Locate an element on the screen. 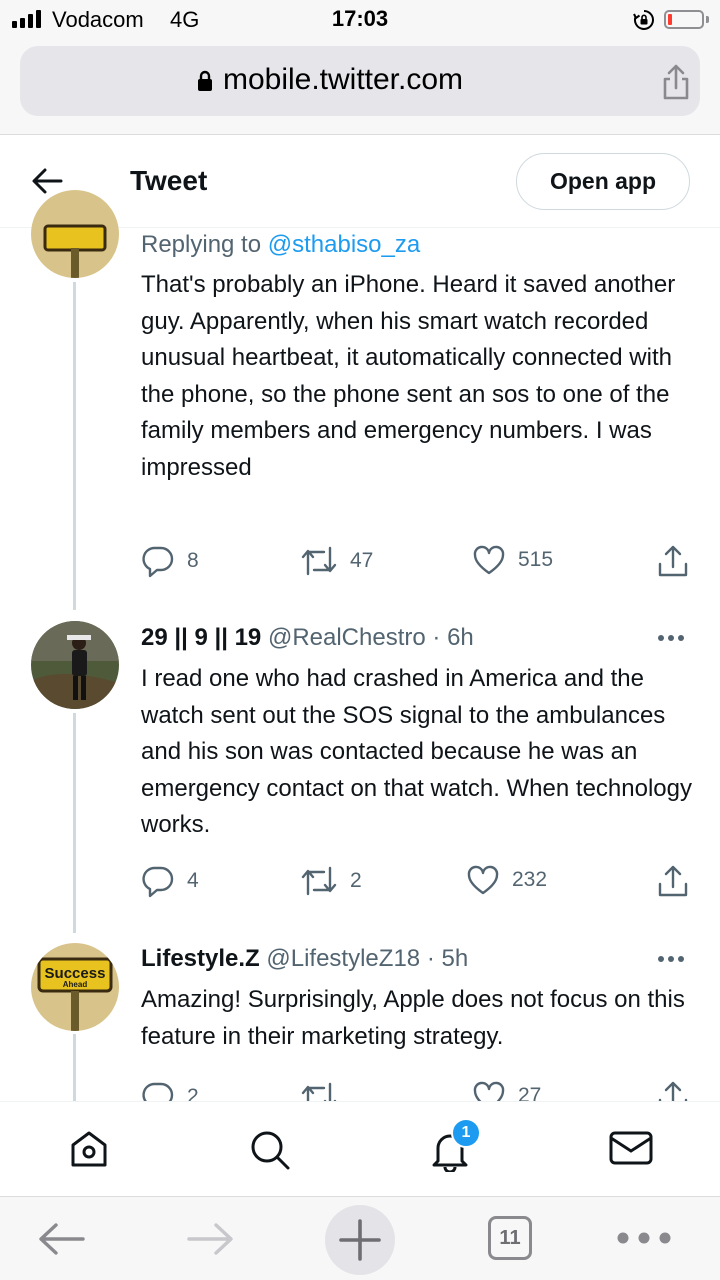 The image size is (720, 1280). tweet-actions: 4 2 232 is located at coordinates (360, 884).